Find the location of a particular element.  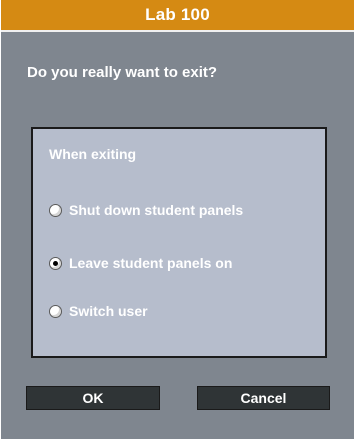

option-label: Switch user is located at coordinates (108, 311).